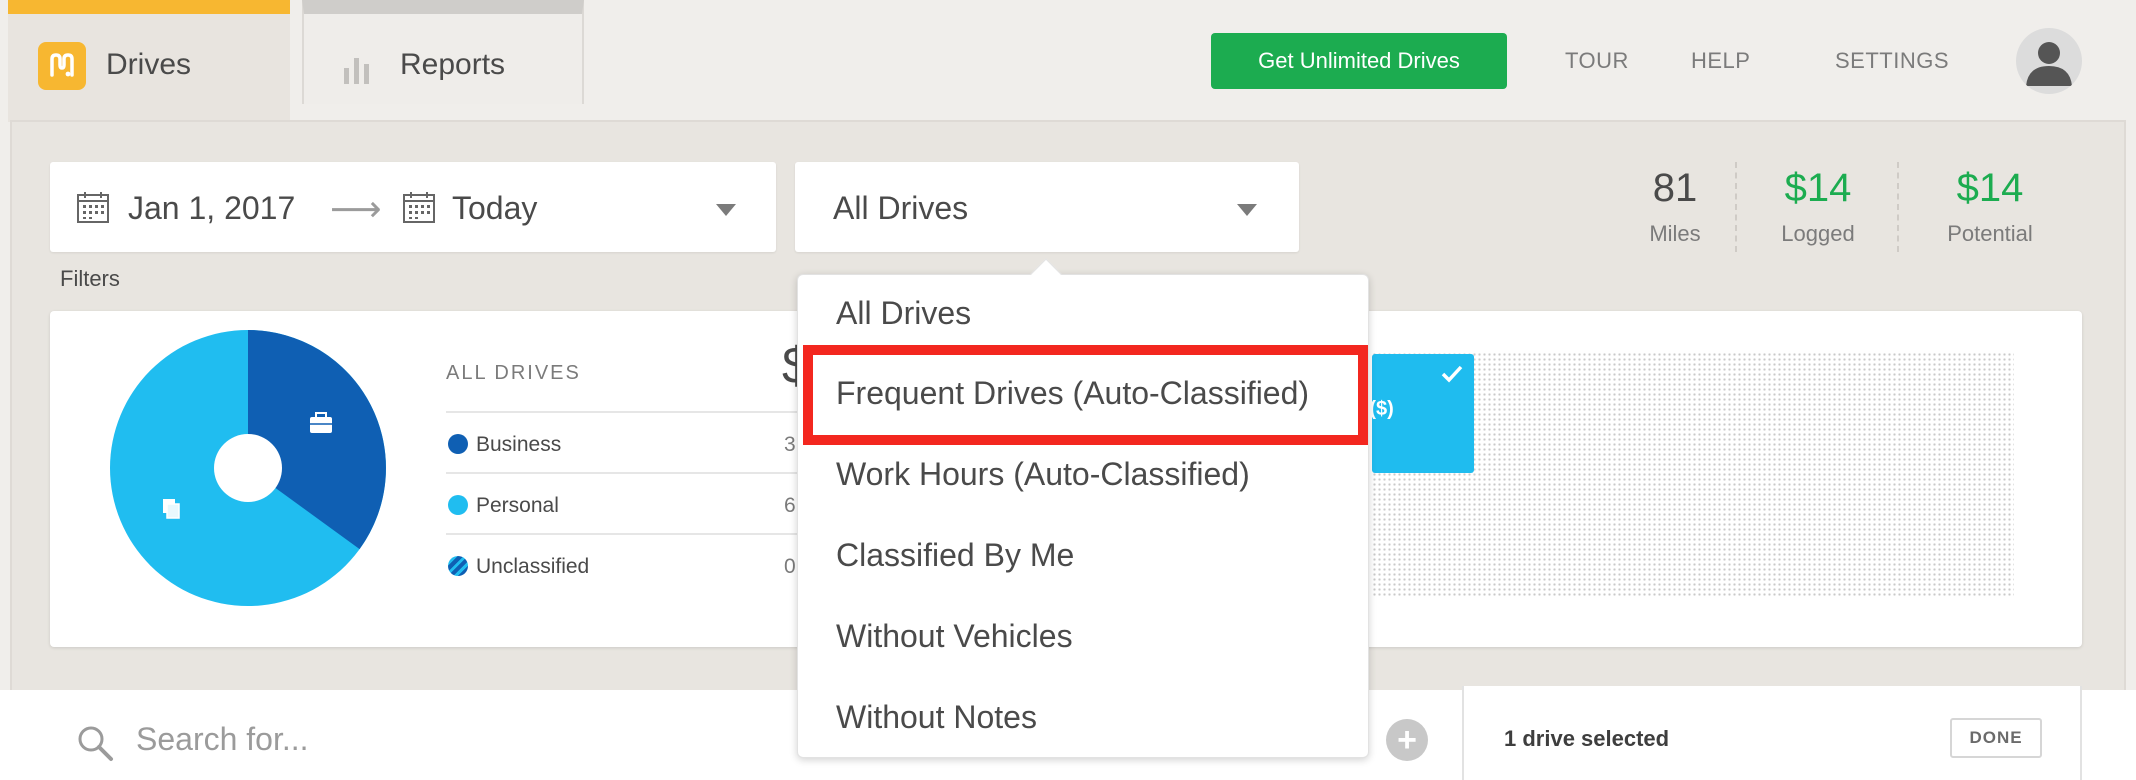 The image size is (2136, 780). What do you see at coordinates (903, 313) in the screenshot?
I see `dropdown-option-all-drives: All Drives` at bounding box center [903, 313].